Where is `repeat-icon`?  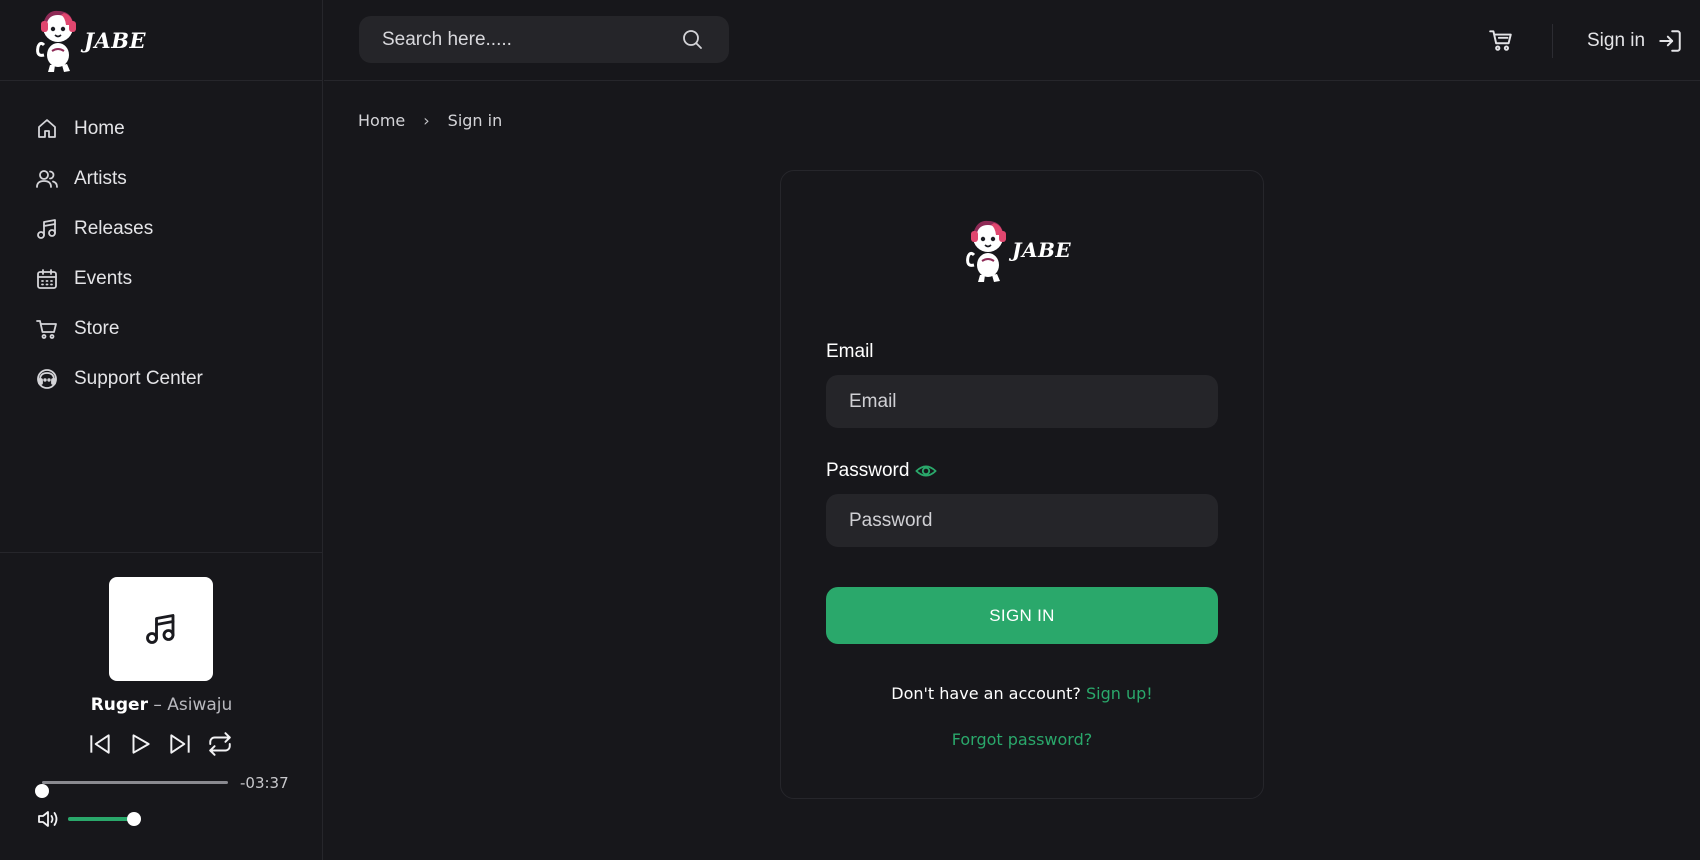 repeat-icon is located at coordinates (220, 744).